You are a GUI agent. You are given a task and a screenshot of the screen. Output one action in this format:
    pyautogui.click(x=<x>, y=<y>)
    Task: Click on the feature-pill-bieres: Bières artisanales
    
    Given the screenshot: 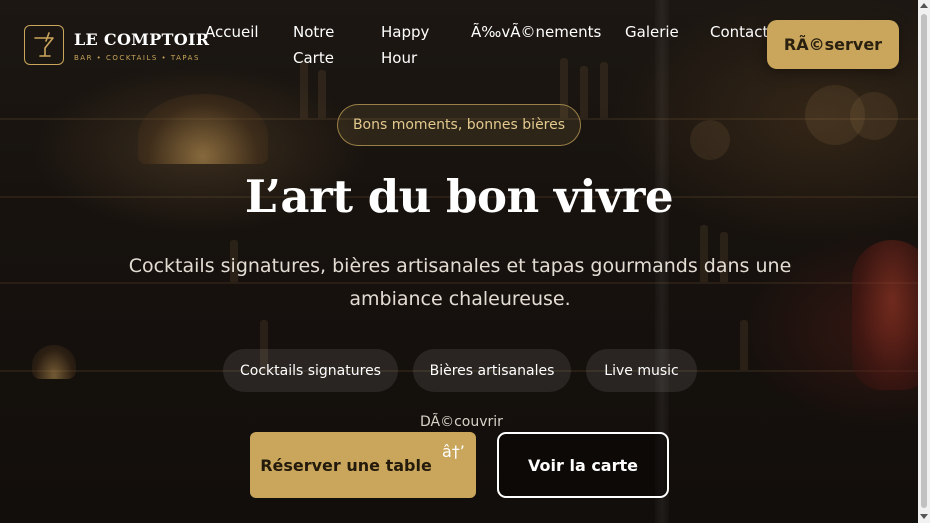 What is the action you would take?
    pyautogui.click(x=492, y=370)
    